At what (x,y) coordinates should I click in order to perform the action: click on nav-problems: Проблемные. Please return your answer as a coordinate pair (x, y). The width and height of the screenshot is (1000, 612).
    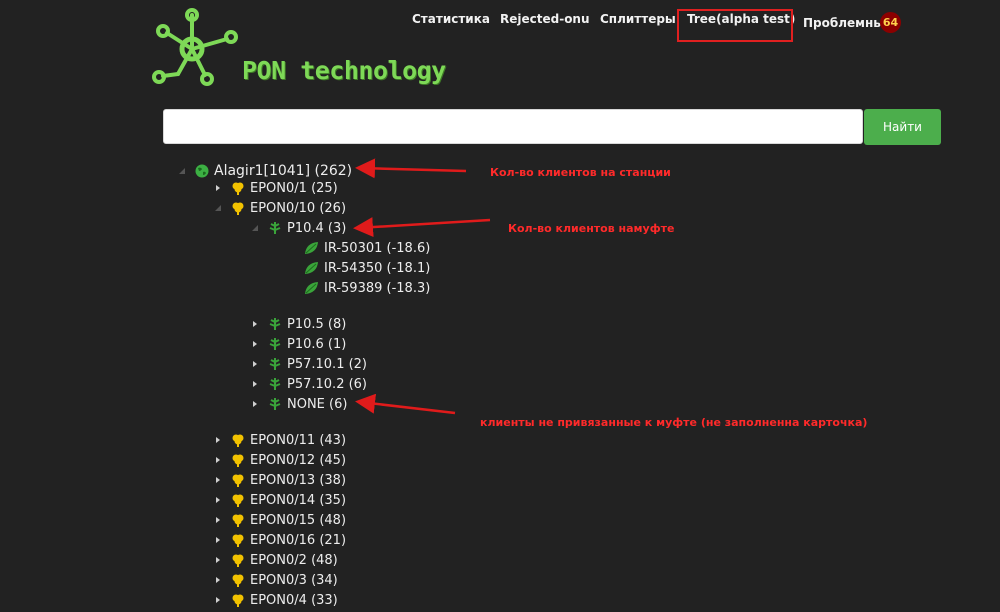
    Looking at the image, I should click on (847, 23).